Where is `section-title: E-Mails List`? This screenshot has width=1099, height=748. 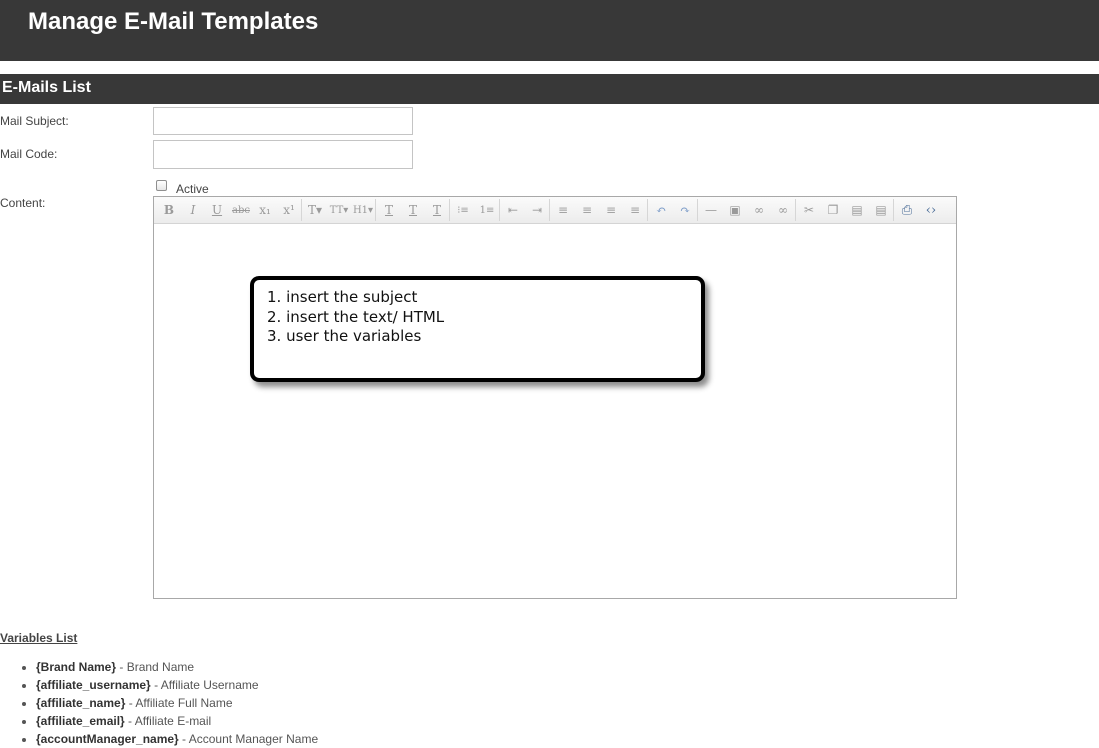
section-title: E-Mails List is located at coordinates (46, 87).